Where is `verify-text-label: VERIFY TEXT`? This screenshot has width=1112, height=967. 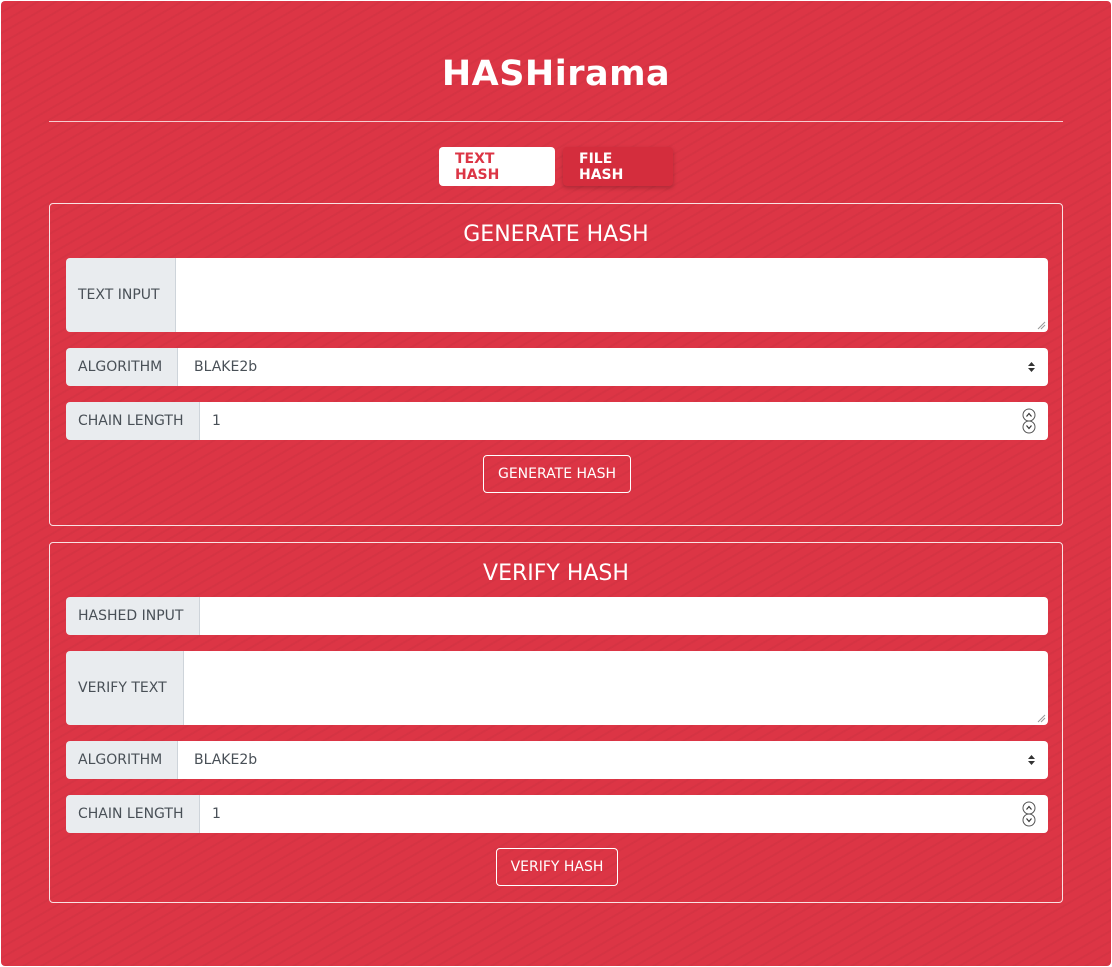 verify-text-label: VERIFY TEXT is located at coordinates (125, 688).